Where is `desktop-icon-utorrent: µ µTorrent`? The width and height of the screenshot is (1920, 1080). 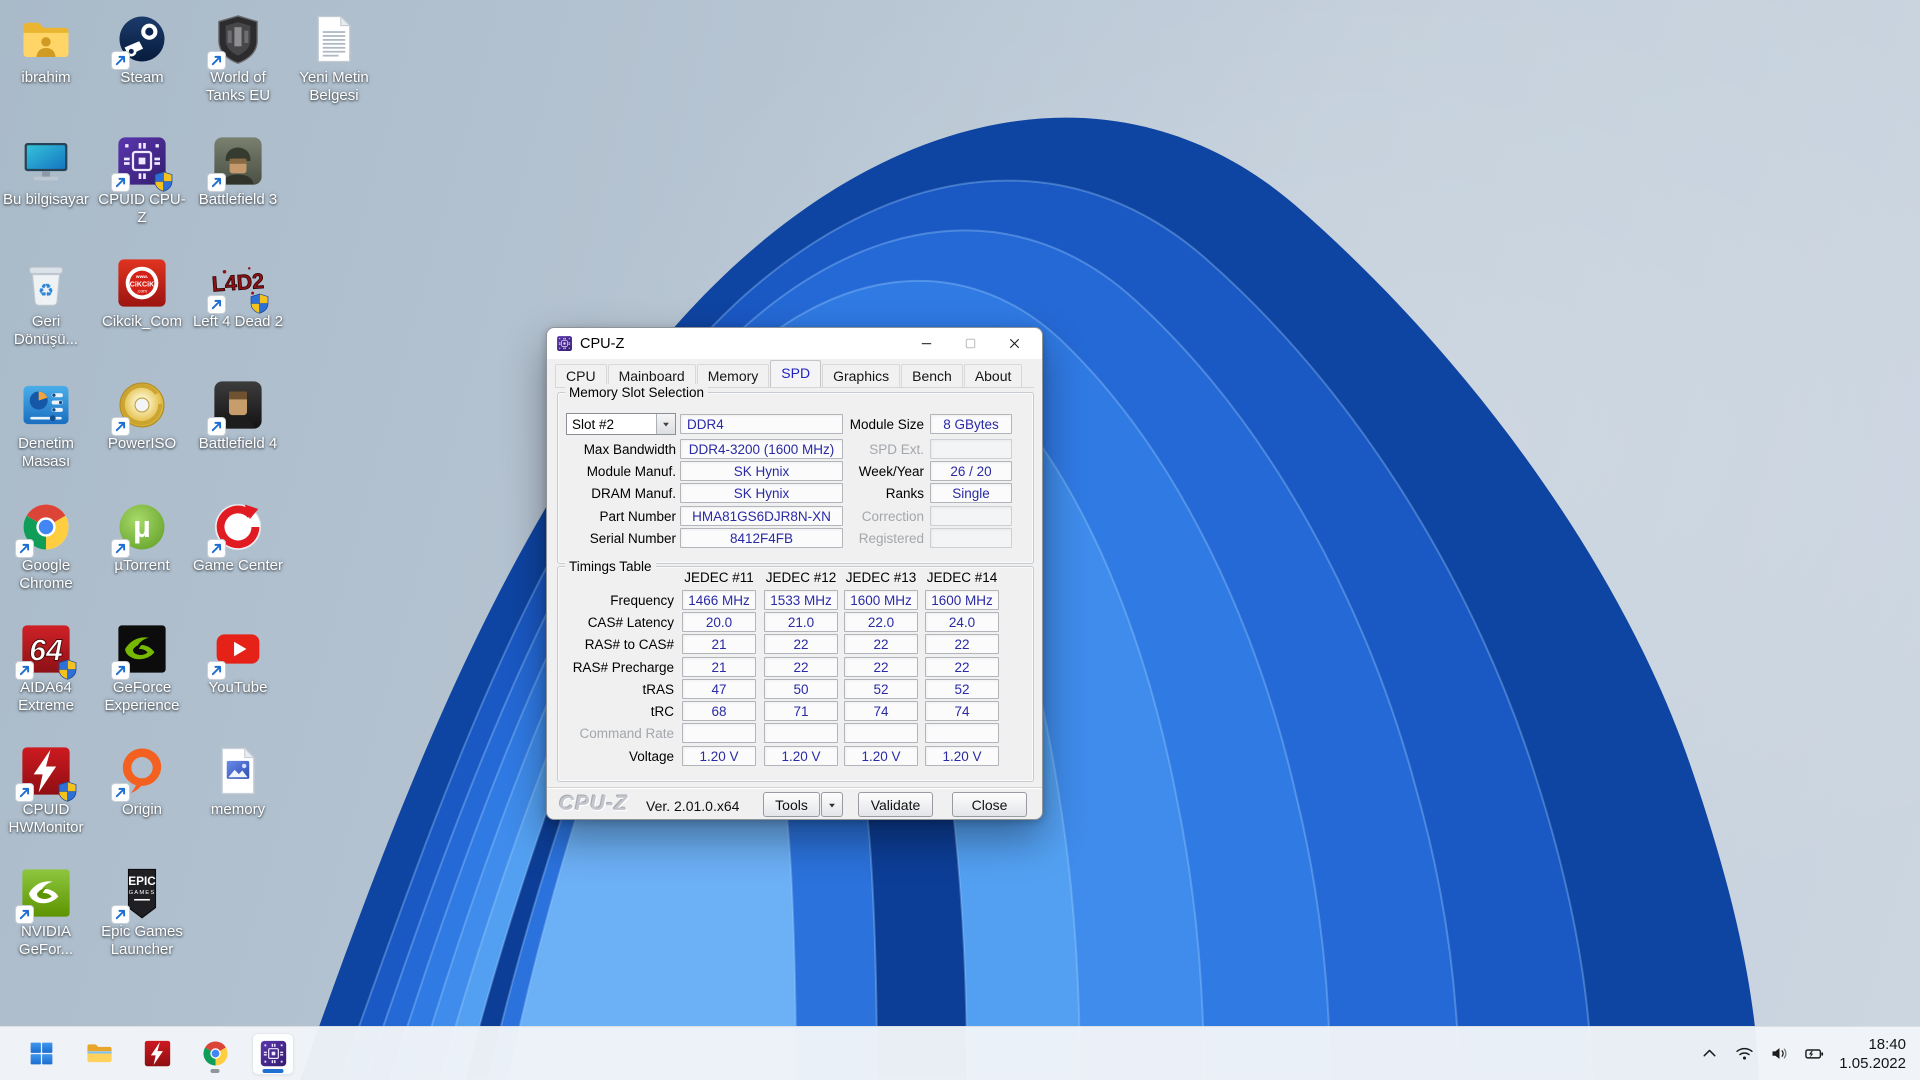
desktop-icon-utorrent: µ µTorrent is located at coordinates (142, 555).